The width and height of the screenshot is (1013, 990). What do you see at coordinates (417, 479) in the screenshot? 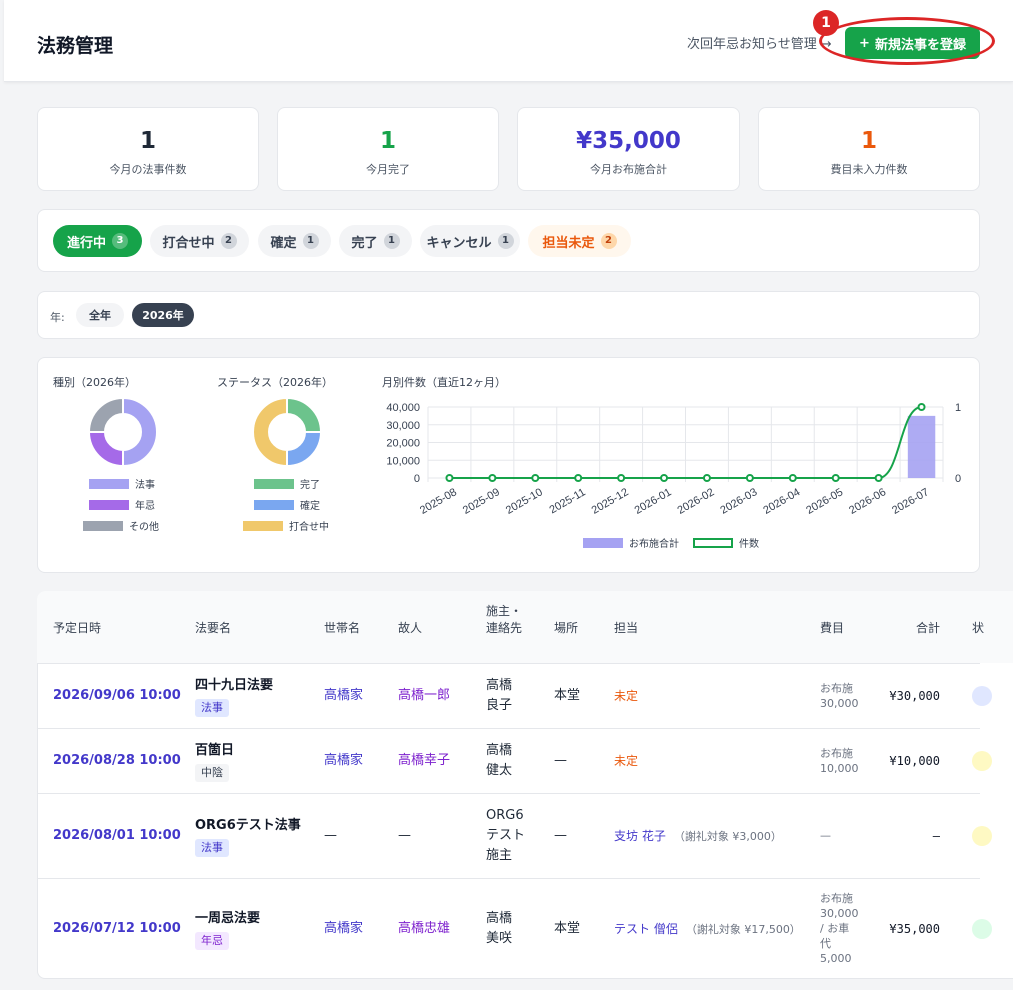
I see `y-tick-label-left: 0` at bounding box center [417, 479].